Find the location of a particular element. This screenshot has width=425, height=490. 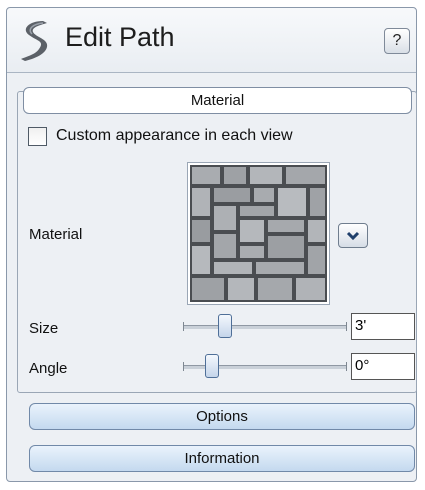

size-slider-track is located at coordinates (264, 327).